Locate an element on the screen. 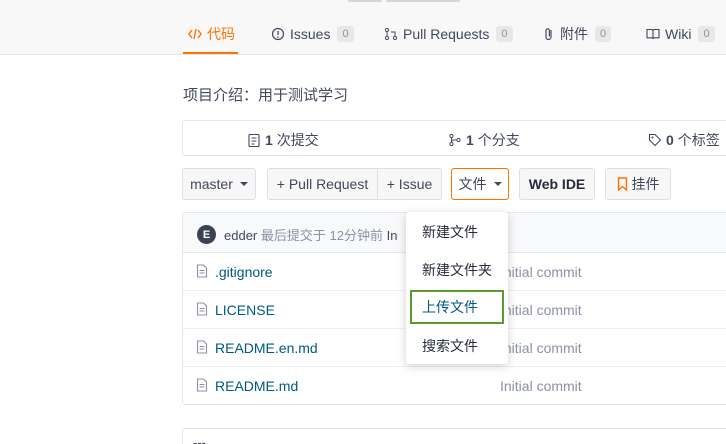 The width and height of the screenshot is (726, 444). file-dropdown-menu: 新建文件 新建文件夹 上传文件 搜索文件 is located at coordinates (457, 288).